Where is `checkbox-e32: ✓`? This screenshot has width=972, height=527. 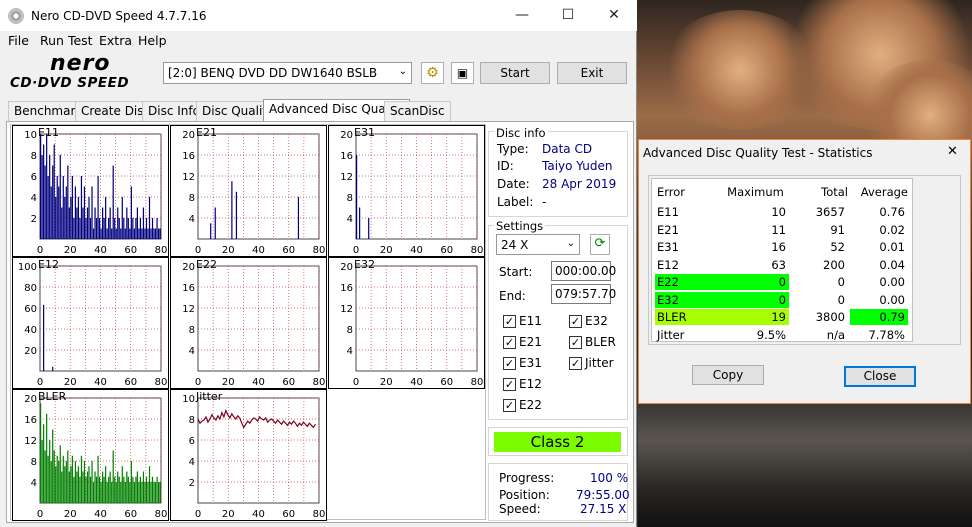 checkbox-e32: ✓ is located at coordinates (575, 321).